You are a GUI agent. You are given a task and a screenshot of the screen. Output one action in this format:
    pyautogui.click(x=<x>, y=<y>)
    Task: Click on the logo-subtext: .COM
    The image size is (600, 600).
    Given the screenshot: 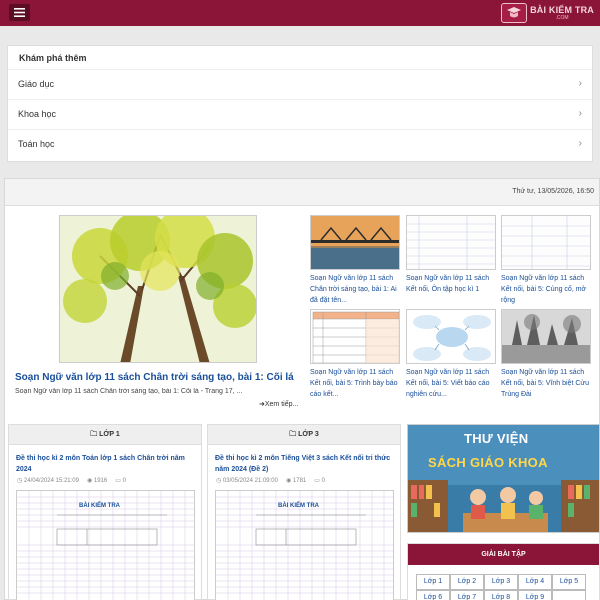 What is the action you would take?
    pyautogui.click(x=562, y=17)
    